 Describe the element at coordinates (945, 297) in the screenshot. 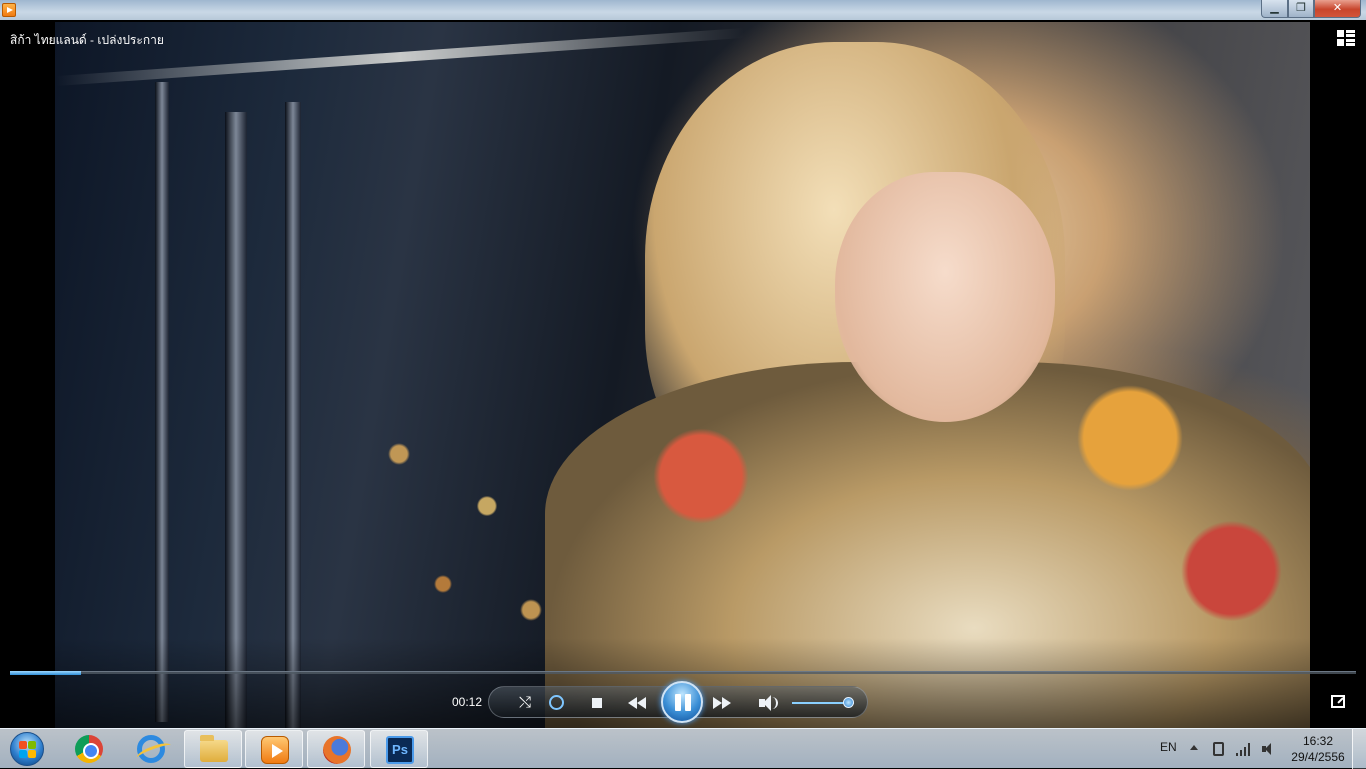

I see `video-scene-face` at that location.